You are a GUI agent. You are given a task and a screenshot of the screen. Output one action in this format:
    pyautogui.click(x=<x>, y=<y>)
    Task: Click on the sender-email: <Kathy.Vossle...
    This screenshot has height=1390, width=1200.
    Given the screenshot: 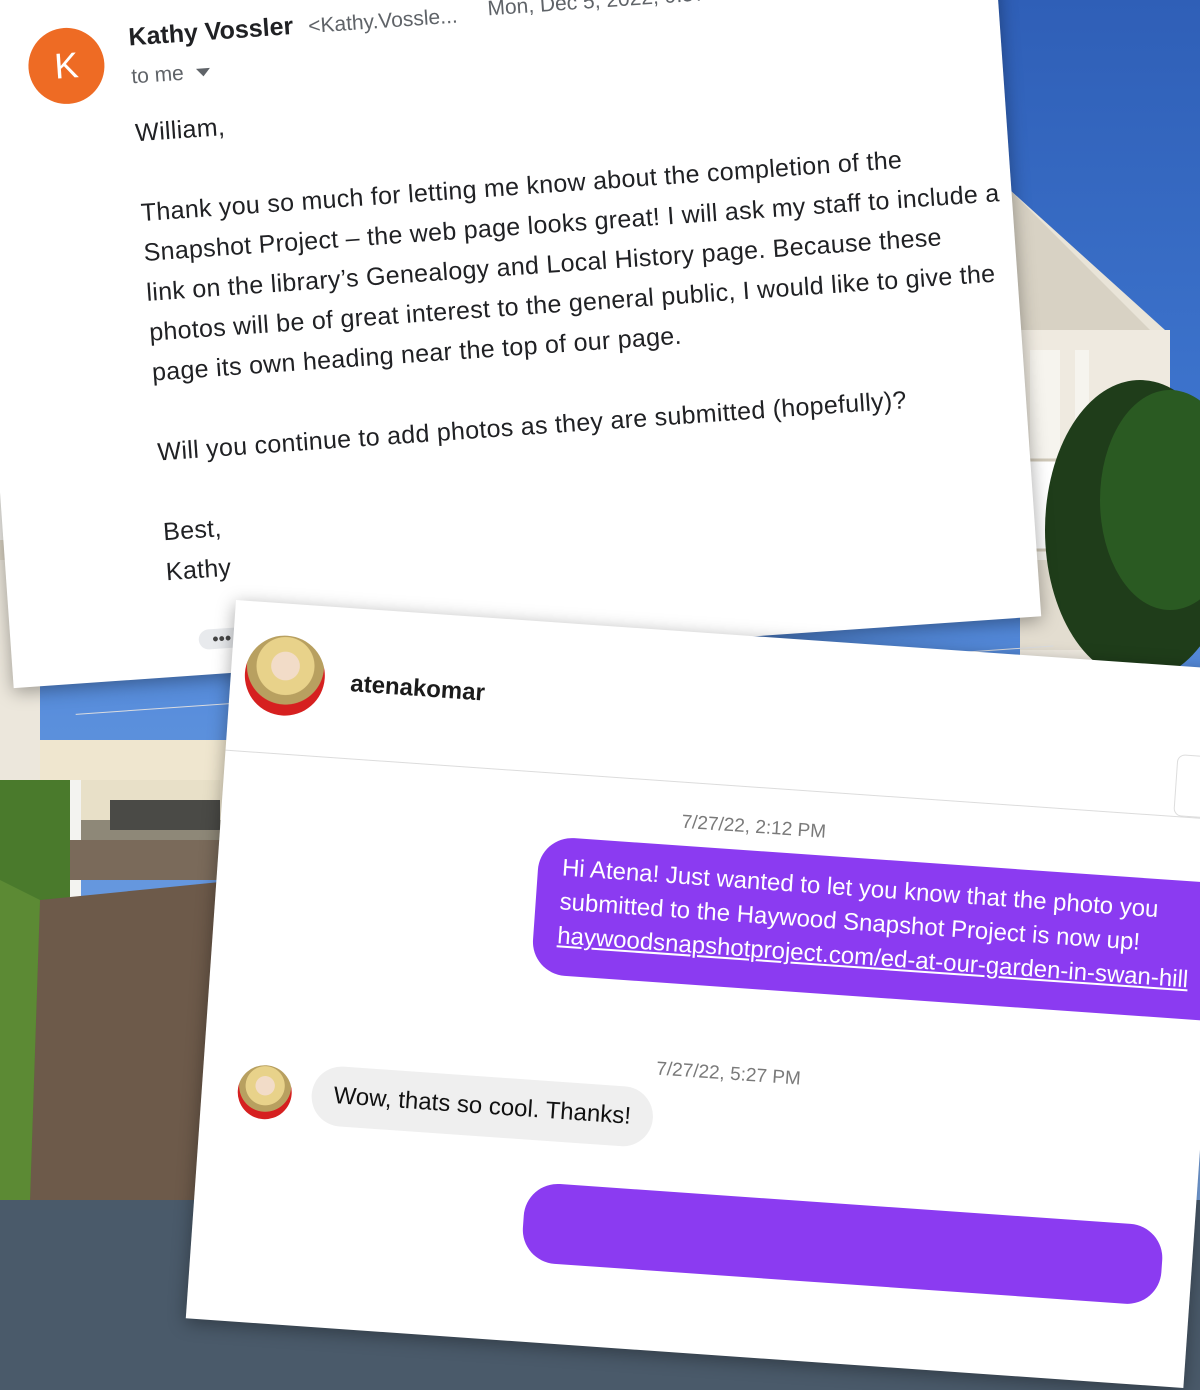 What is the action you would take?
    pyautogui.click(x=383, y=21)
    